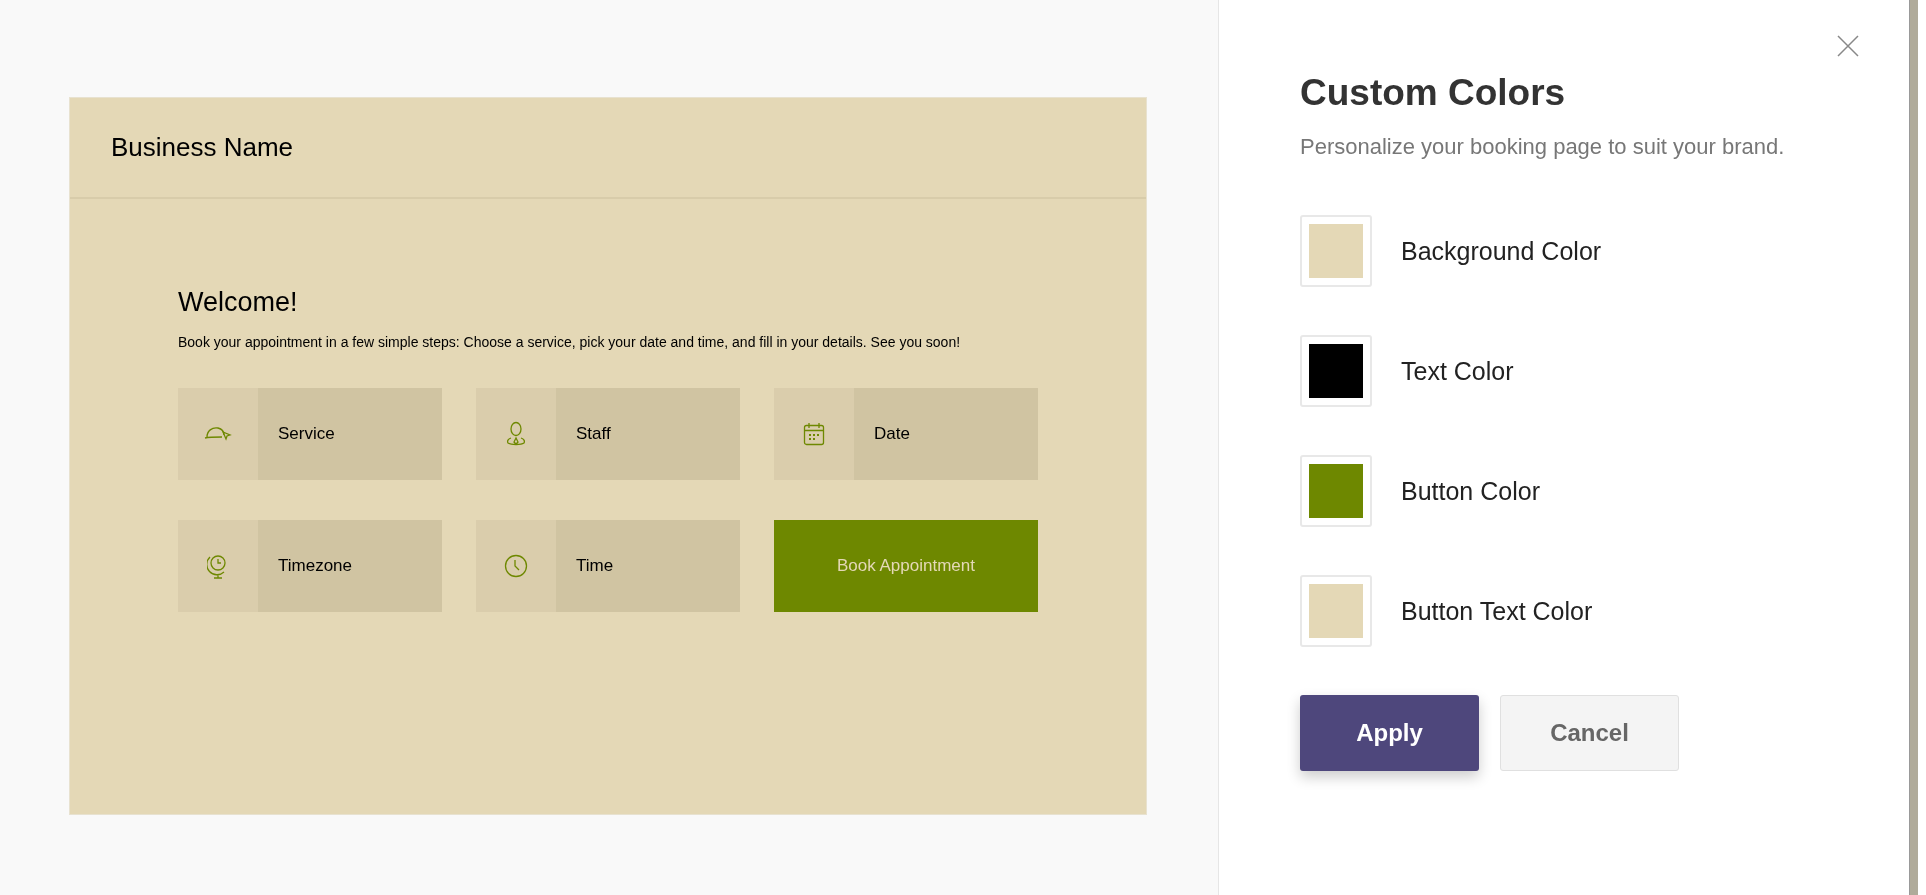 This screenshot has width=1926, height=895. Describe the element at coordinates (1589, 733) in the screenshot. I see `cancel-button: Cancel` at that location.